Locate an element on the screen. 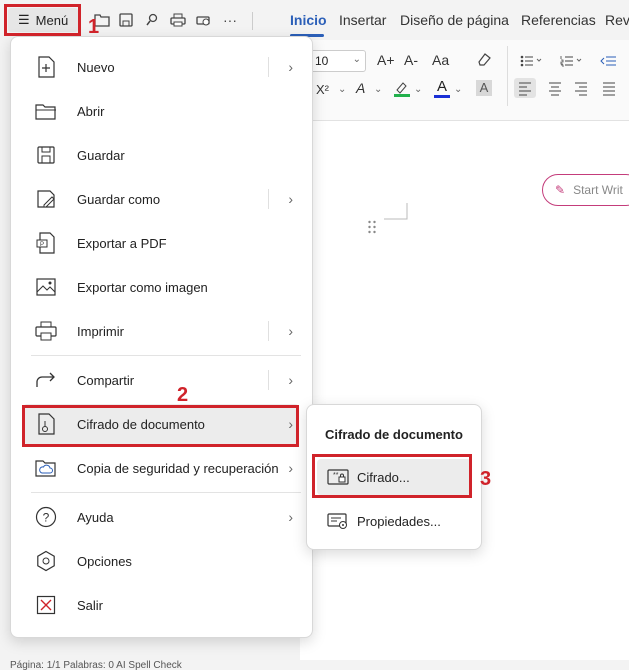  save-icon is located at coordinates (126, 20).